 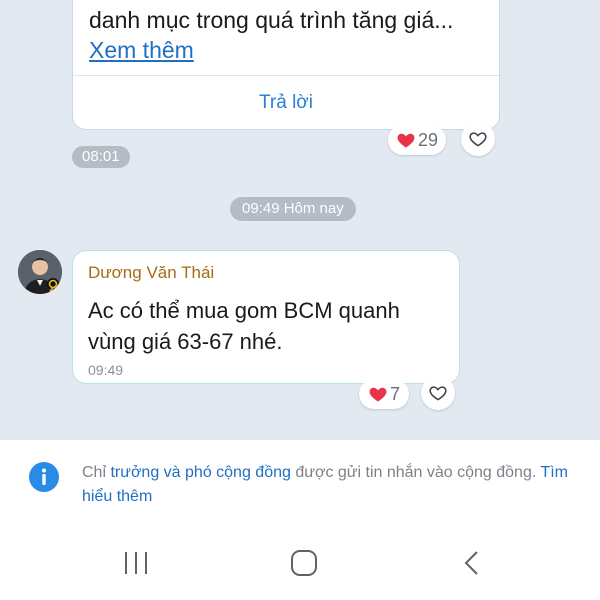 I want to click on reaction-pill: 7, so click(x=384, y=394).